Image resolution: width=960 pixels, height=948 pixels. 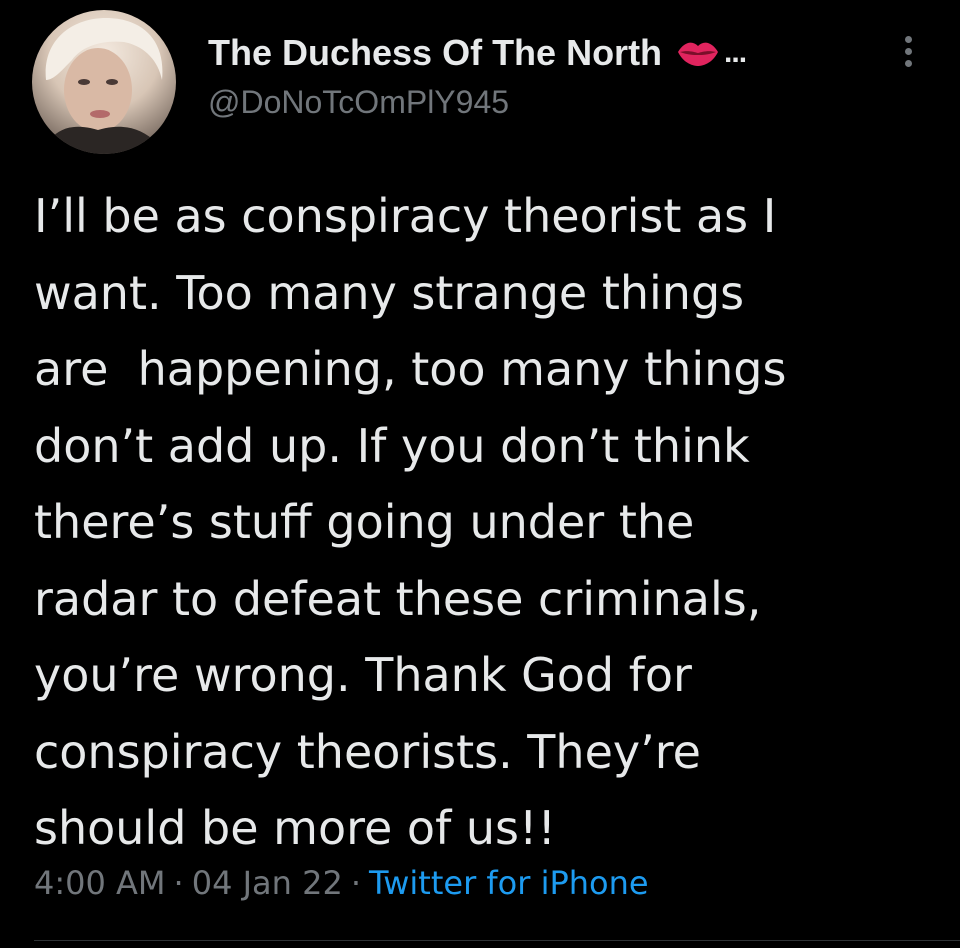 I want to click on tweet-metadata: 4:00 AM · 04 Jan 22 · Twitter for iPhone, so click(x=341, y=883).